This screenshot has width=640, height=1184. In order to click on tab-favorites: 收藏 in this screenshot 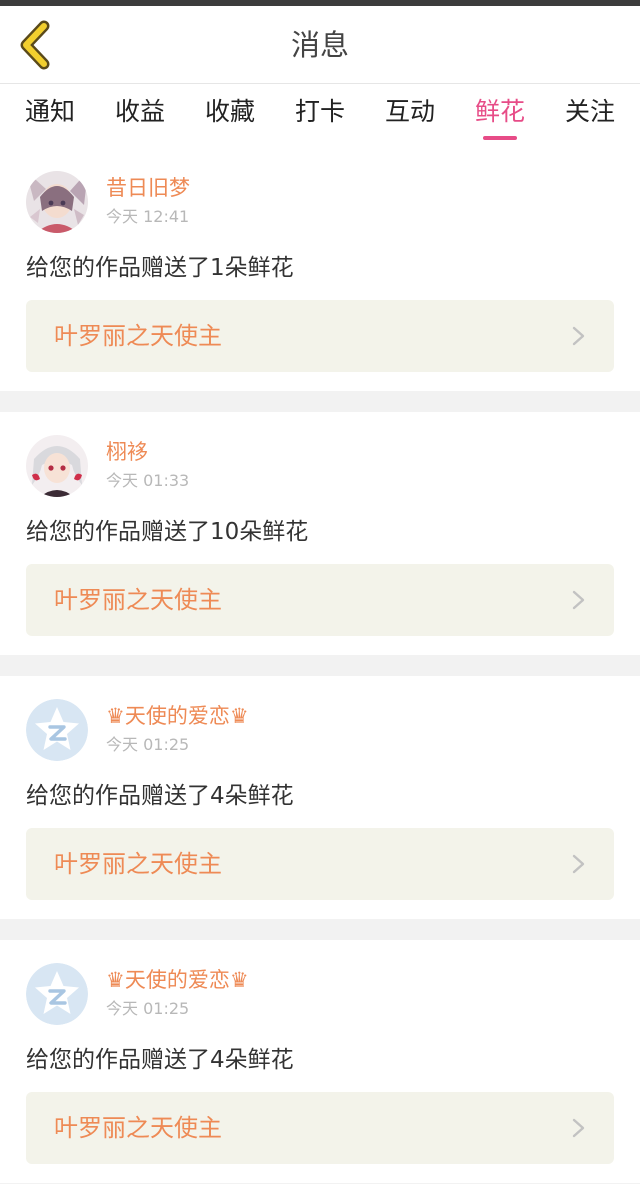, I will do `click(230, 116)`.